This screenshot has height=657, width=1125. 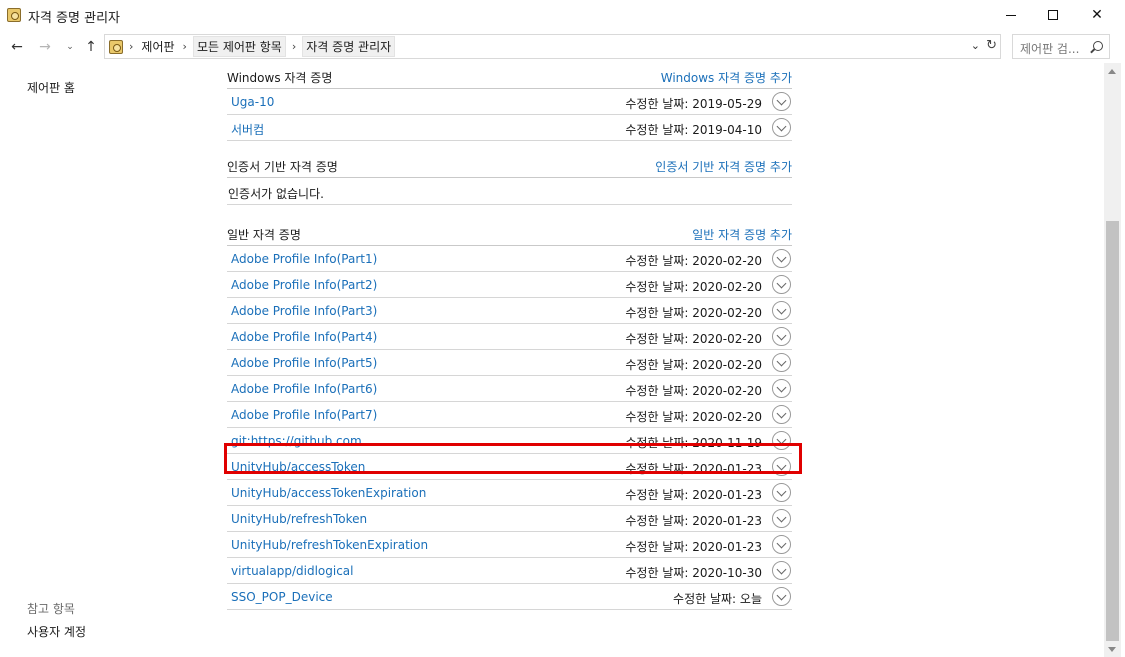 I want to click on credential-date: 수정한 날짜: 오늘, so click(x=717, y=599).